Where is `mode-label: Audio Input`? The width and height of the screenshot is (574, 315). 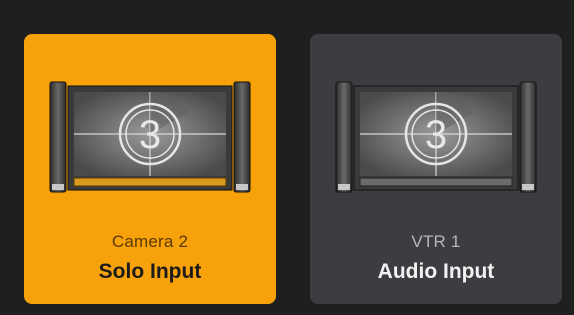 mode-label: Audio Input is located at coordinates (436, 271).